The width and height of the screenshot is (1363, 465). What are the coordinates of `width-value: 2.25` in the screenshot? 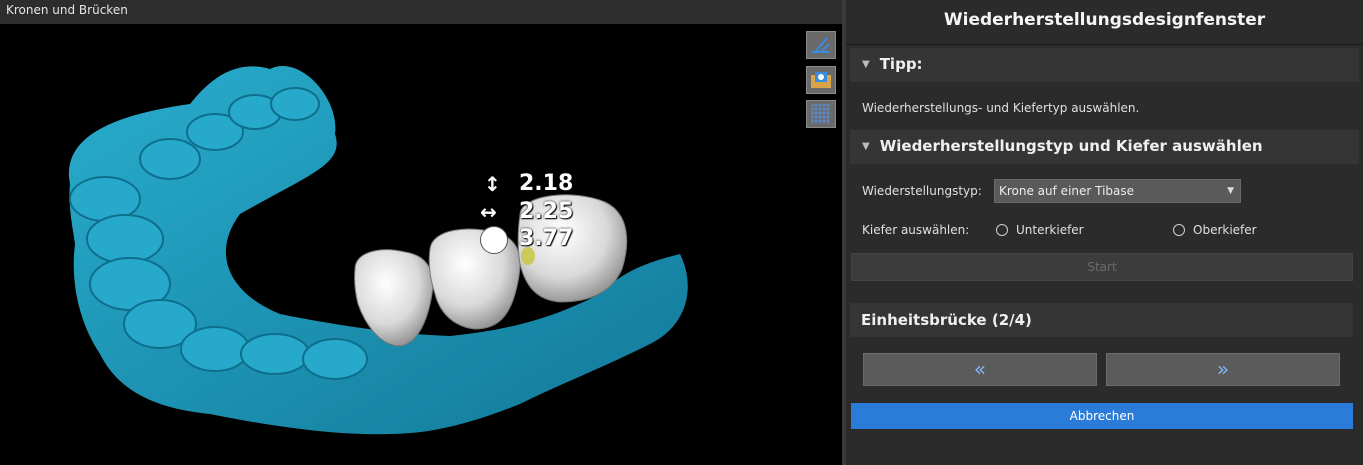 It's located at (546, 211).